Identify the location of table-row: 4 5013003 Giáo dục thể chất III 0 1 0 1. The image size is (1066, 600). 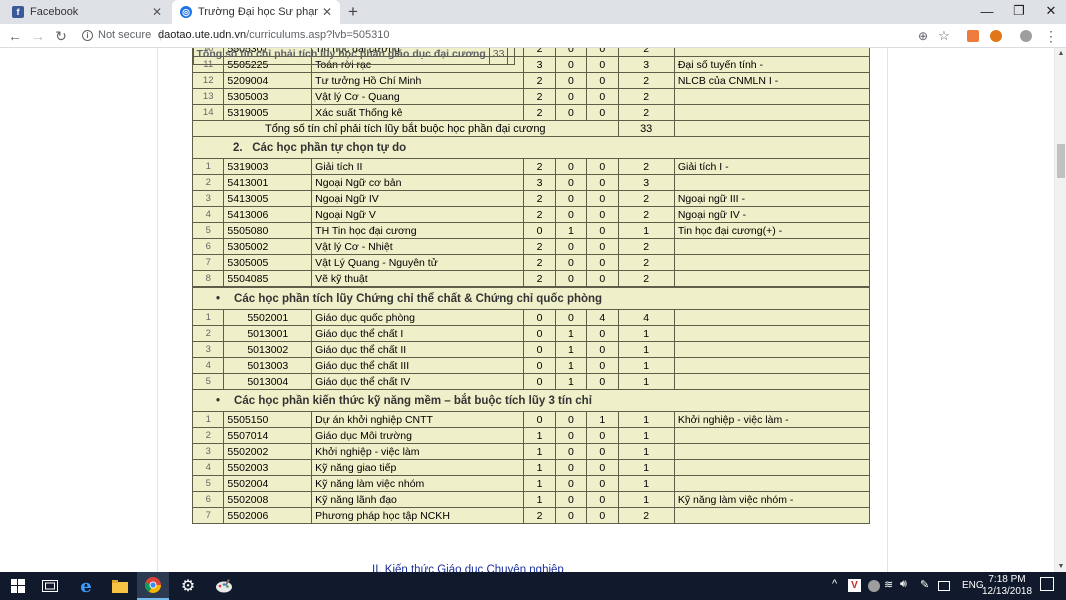
(531, 365).